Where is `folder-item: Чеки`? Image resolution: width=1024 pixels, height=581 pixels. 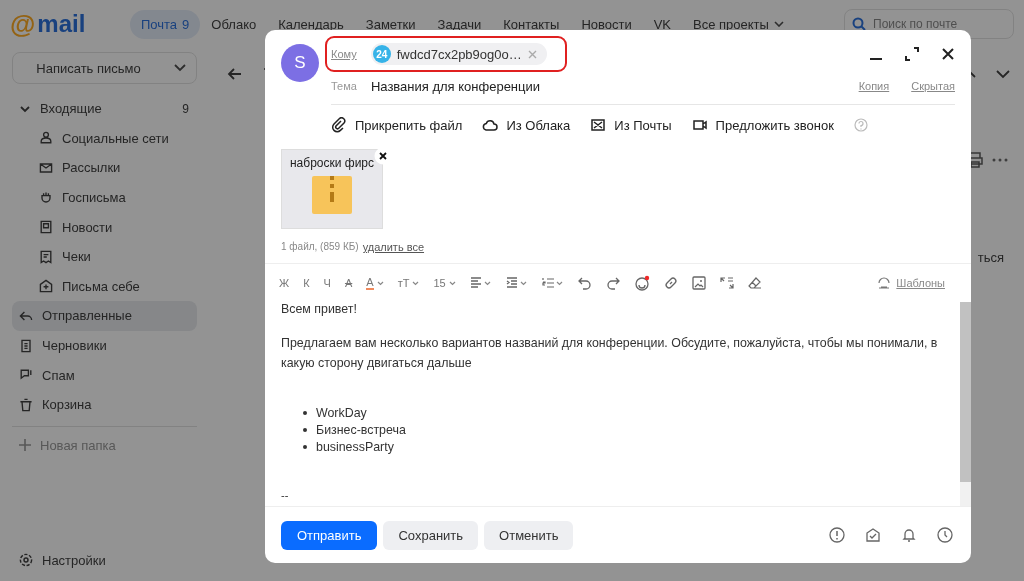 folder-item: Чеки is located at coordinates (104, 256).